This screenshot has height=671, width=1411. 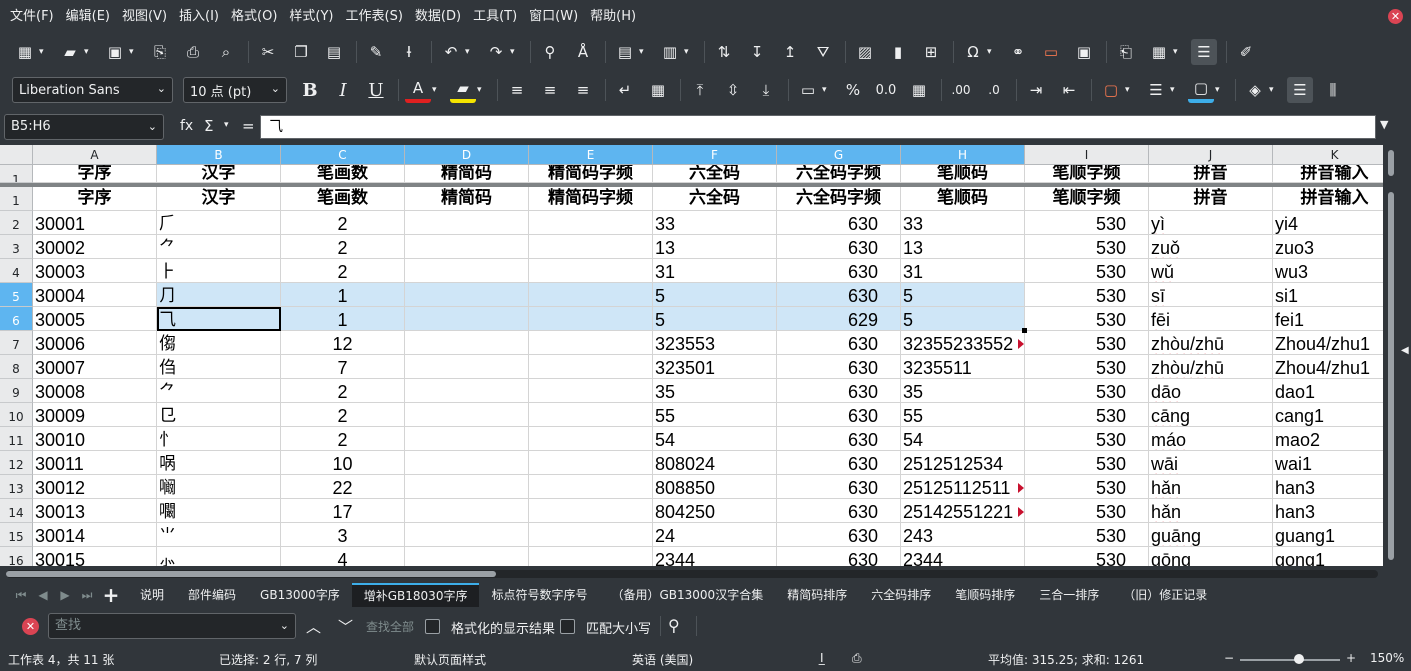 What do you see at coordinates (919, 90) in the screenshot?
I see `date-format-icon: ▦` at bounding box center [919, 90].